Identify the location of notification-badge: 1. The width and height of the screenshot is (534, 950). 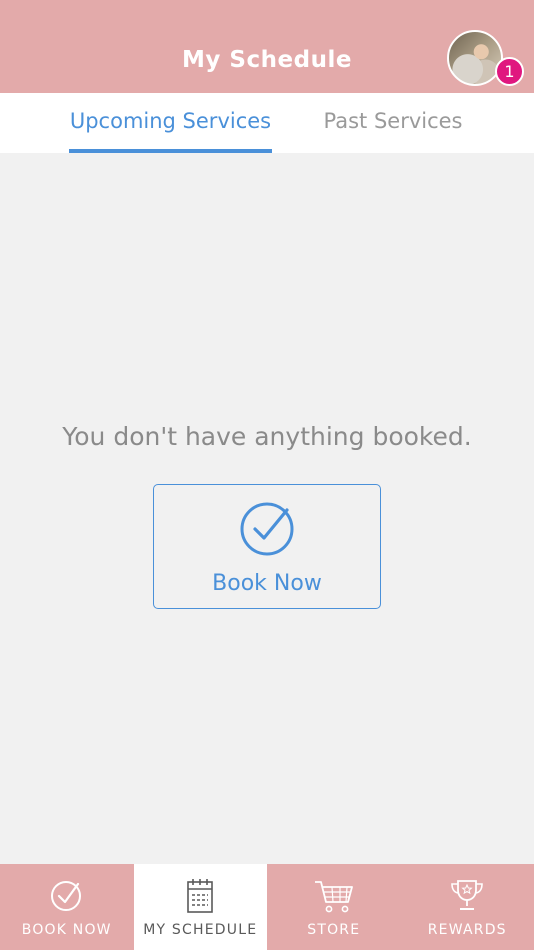
(509, 71).